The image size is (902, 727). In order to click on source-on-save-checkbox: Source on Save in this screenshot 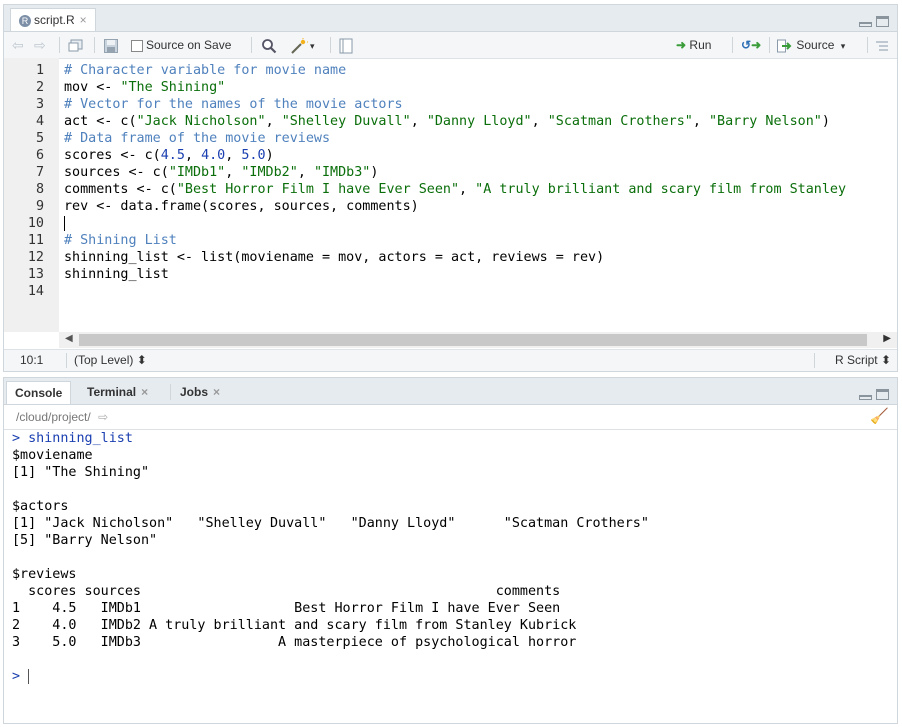, I will do `click(181, 45)`.